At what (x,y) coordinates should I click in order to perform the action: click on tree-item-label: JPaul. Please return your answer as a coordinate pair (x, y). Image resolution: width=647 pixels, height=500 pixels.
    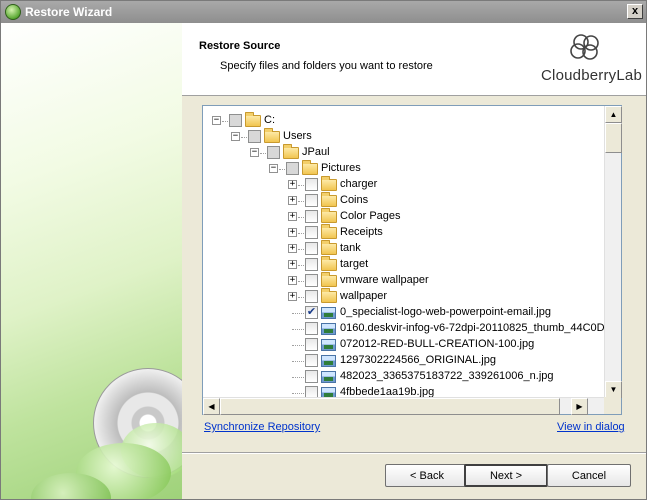
    Looking at the image, I should click on (316, 152).